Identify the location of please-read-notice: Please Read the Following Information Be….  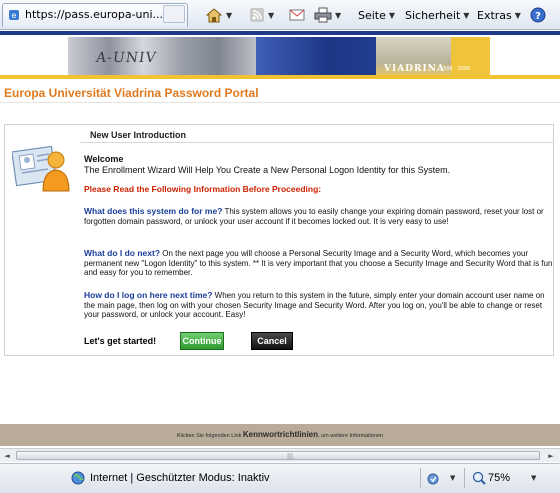
(203, 189).